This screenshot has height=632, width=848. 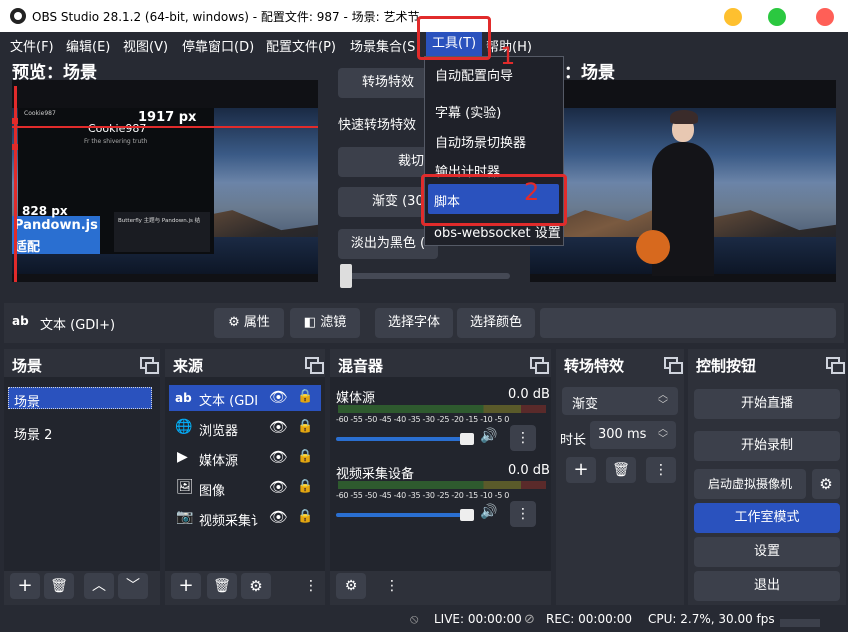 I want to click on menu-scene-collection: 场景集合(S, so click(x=382, y=45).